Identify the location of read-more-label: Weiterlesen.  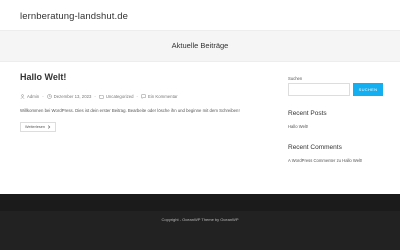
(35, 127).